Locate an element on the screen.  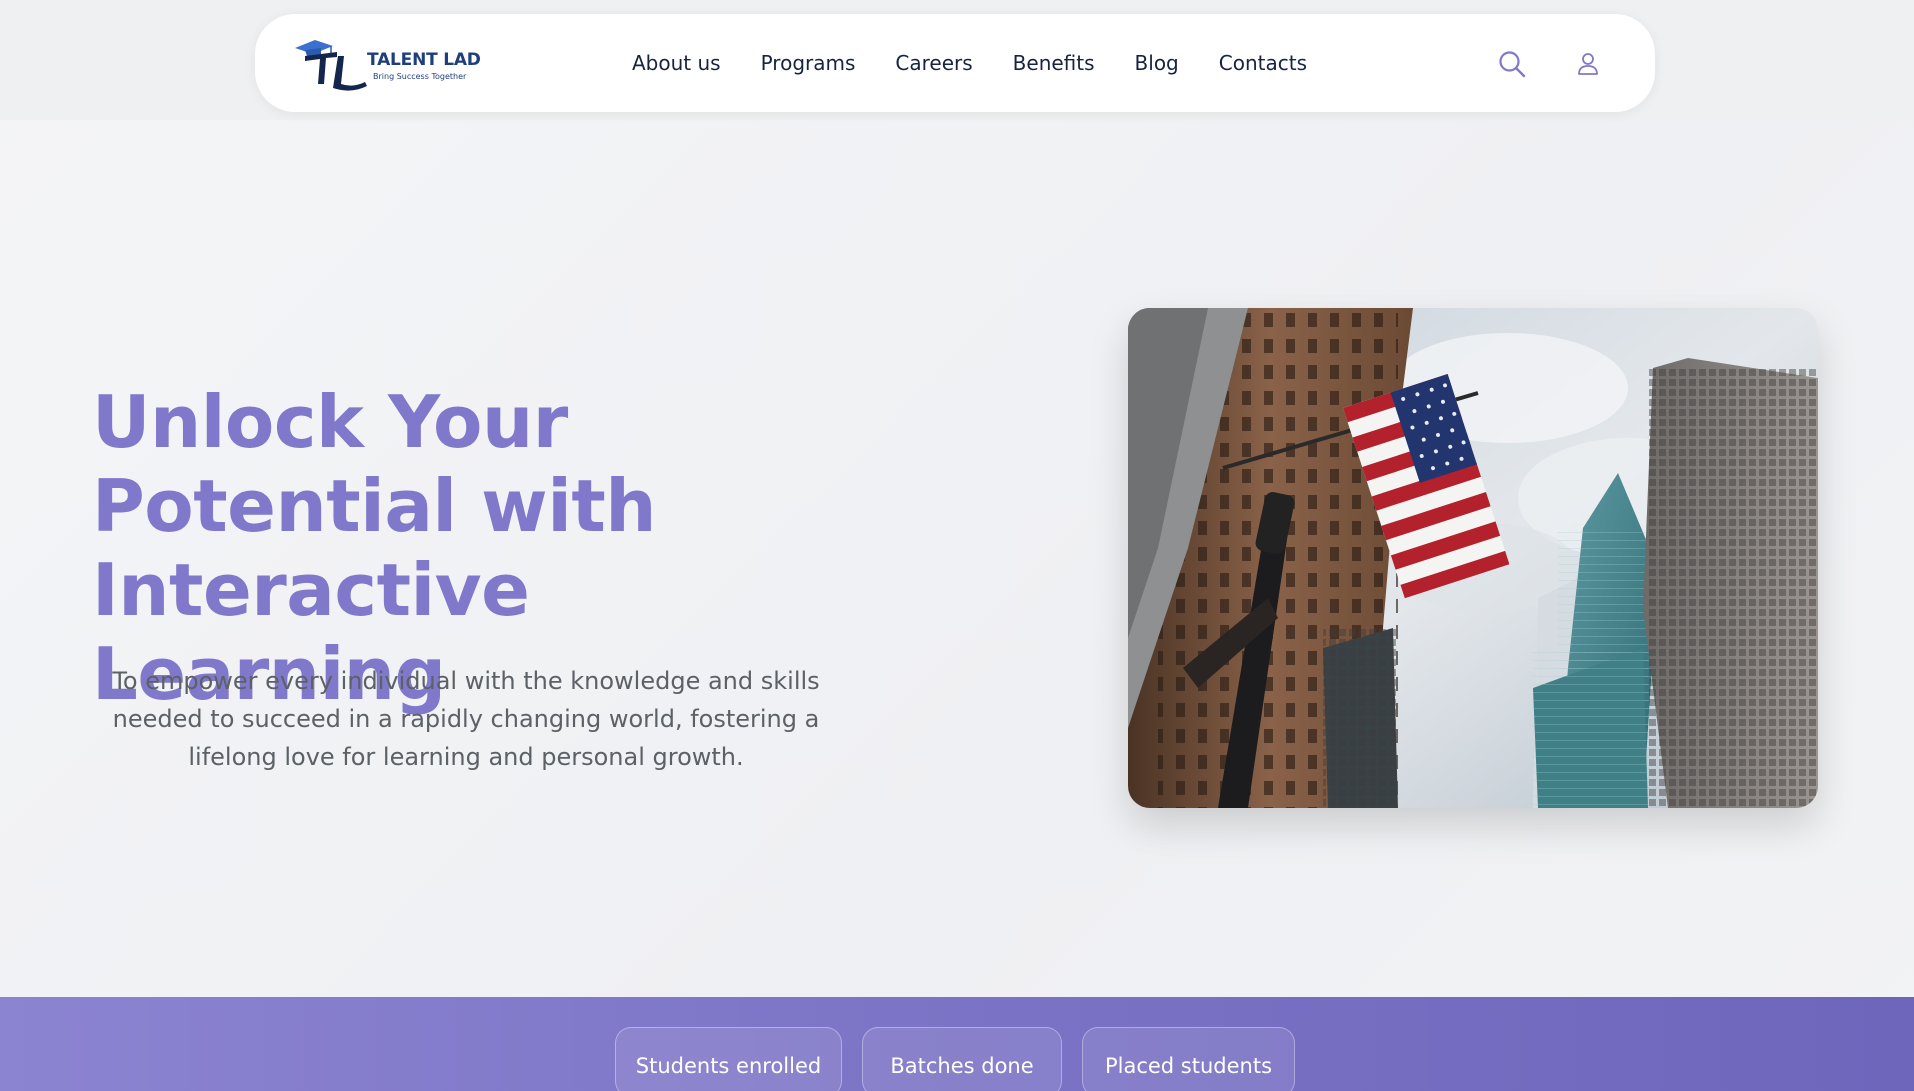
logo-tagline: Bring Success Together is located at coordinates (420, 76).